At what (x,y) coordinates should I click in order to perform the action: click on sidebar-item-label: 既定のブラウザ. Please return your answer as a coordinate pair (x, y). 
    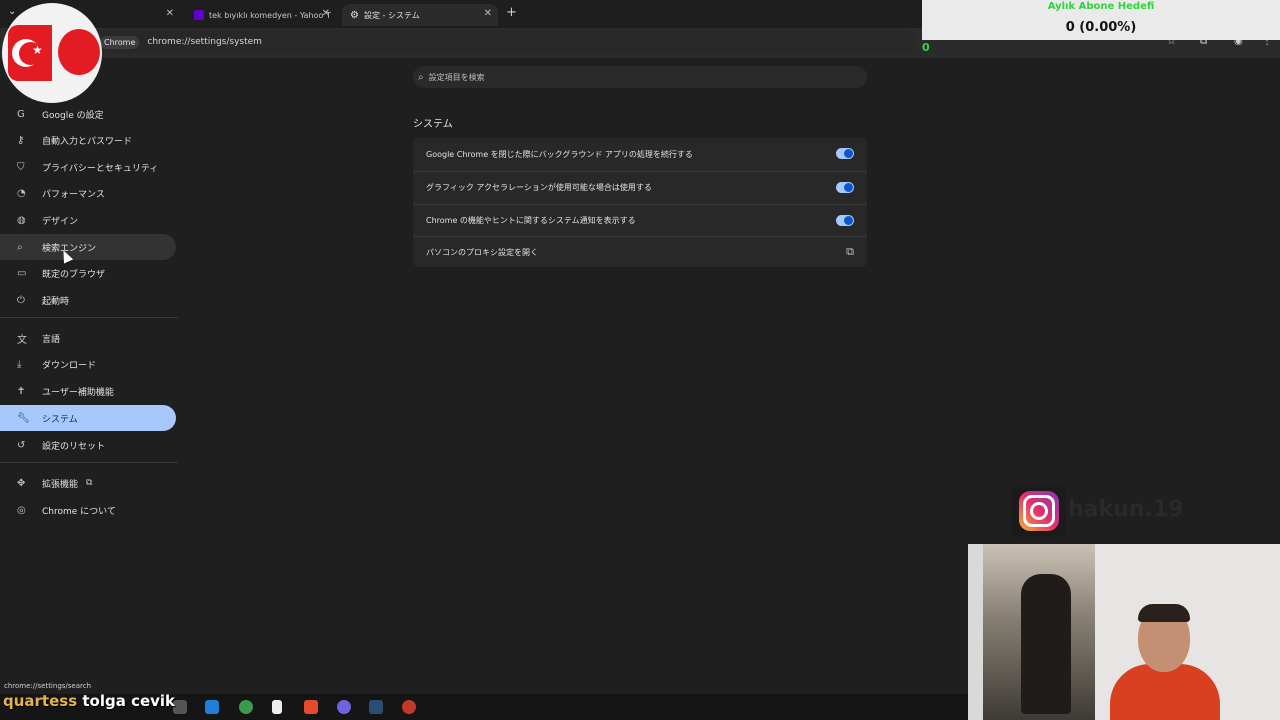
    Looking at the image, I should click on (74, 274).